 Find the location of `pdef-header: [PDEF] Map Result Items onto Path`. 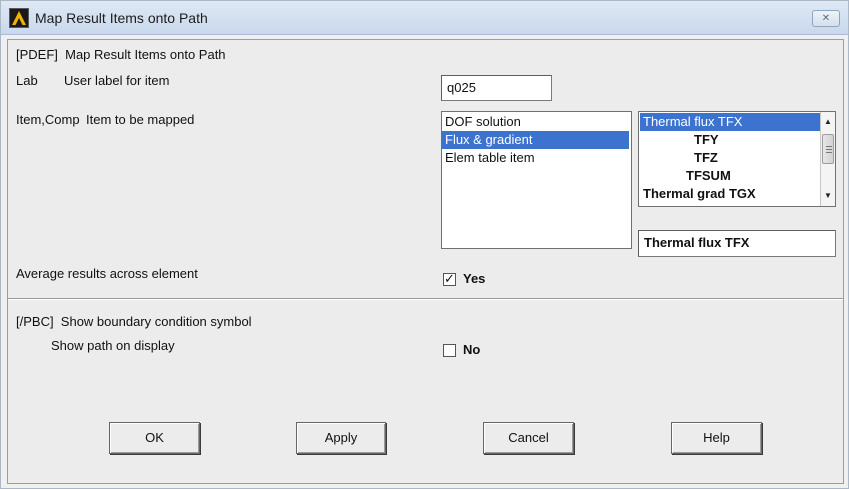

pdef-header: [PDEF] Map Result Items onto Path is located at coordinates (121, 54).